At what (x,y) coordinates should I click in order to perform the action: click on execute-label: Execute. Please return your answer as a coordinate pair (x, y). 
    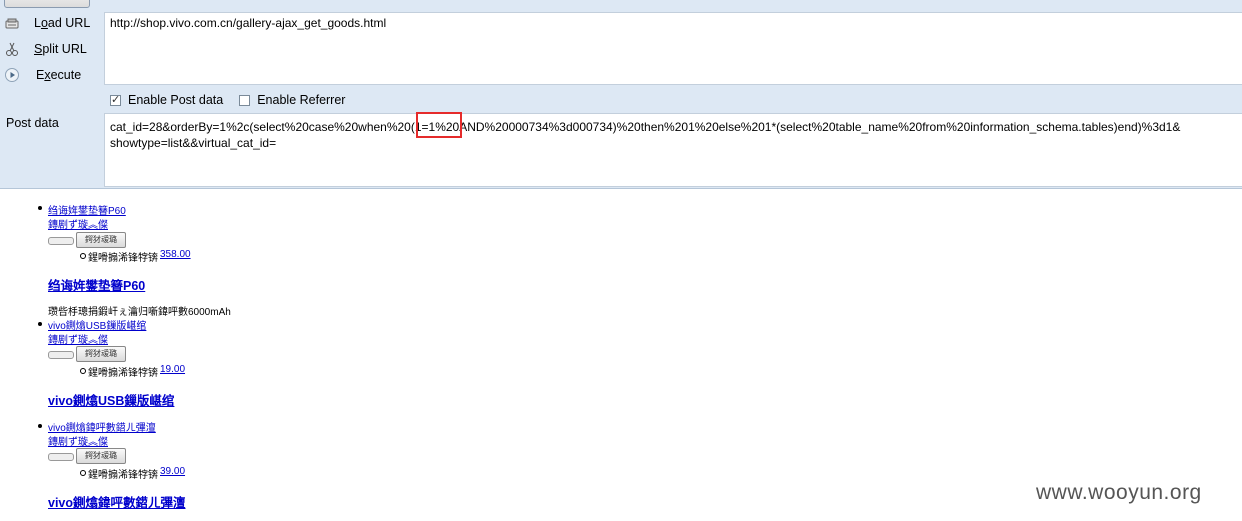
    Looking at the image, I should click on (59, 75).